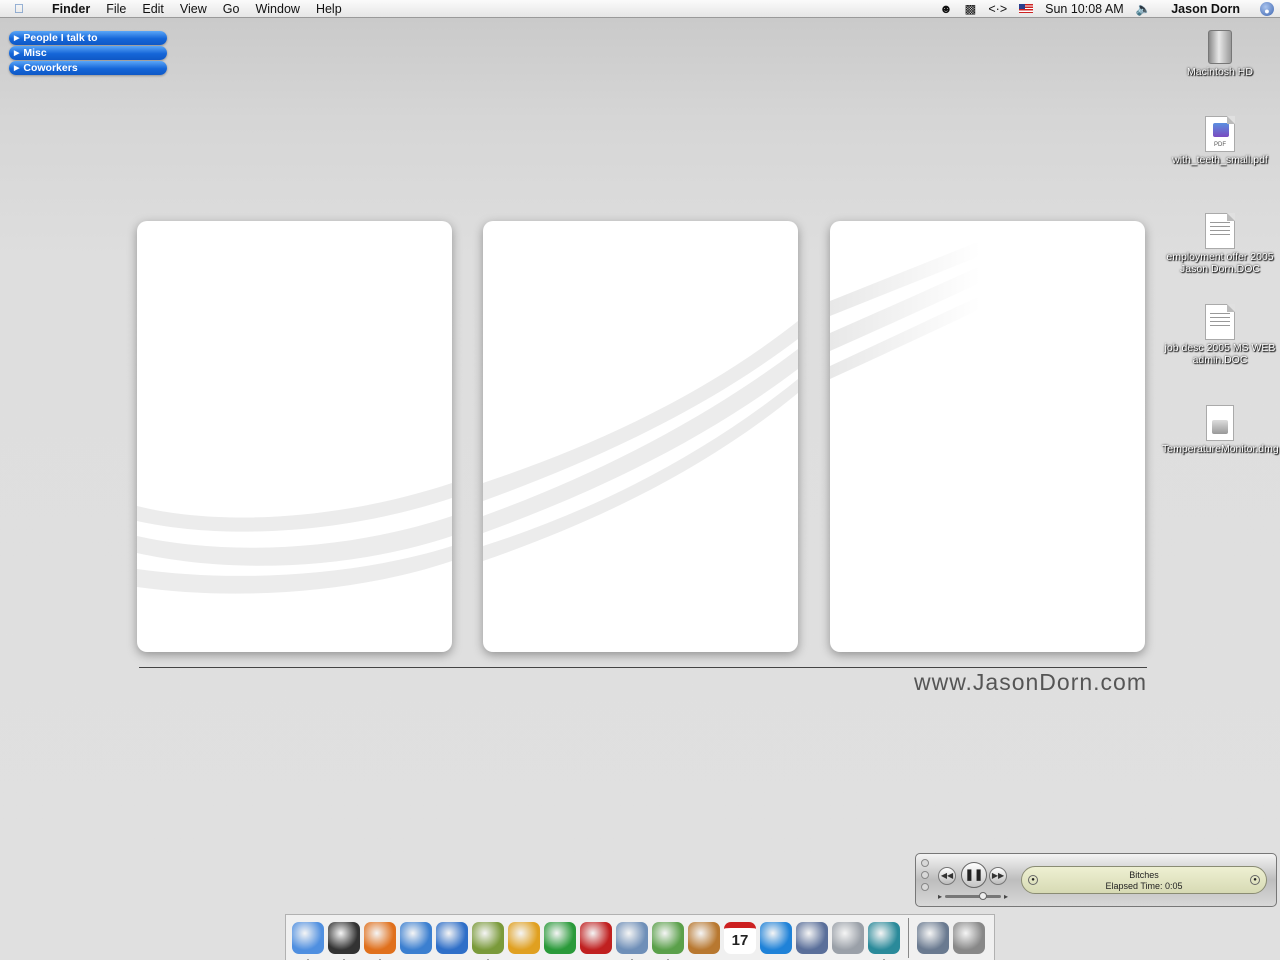  I want to click on close-button, so click(925, 863).